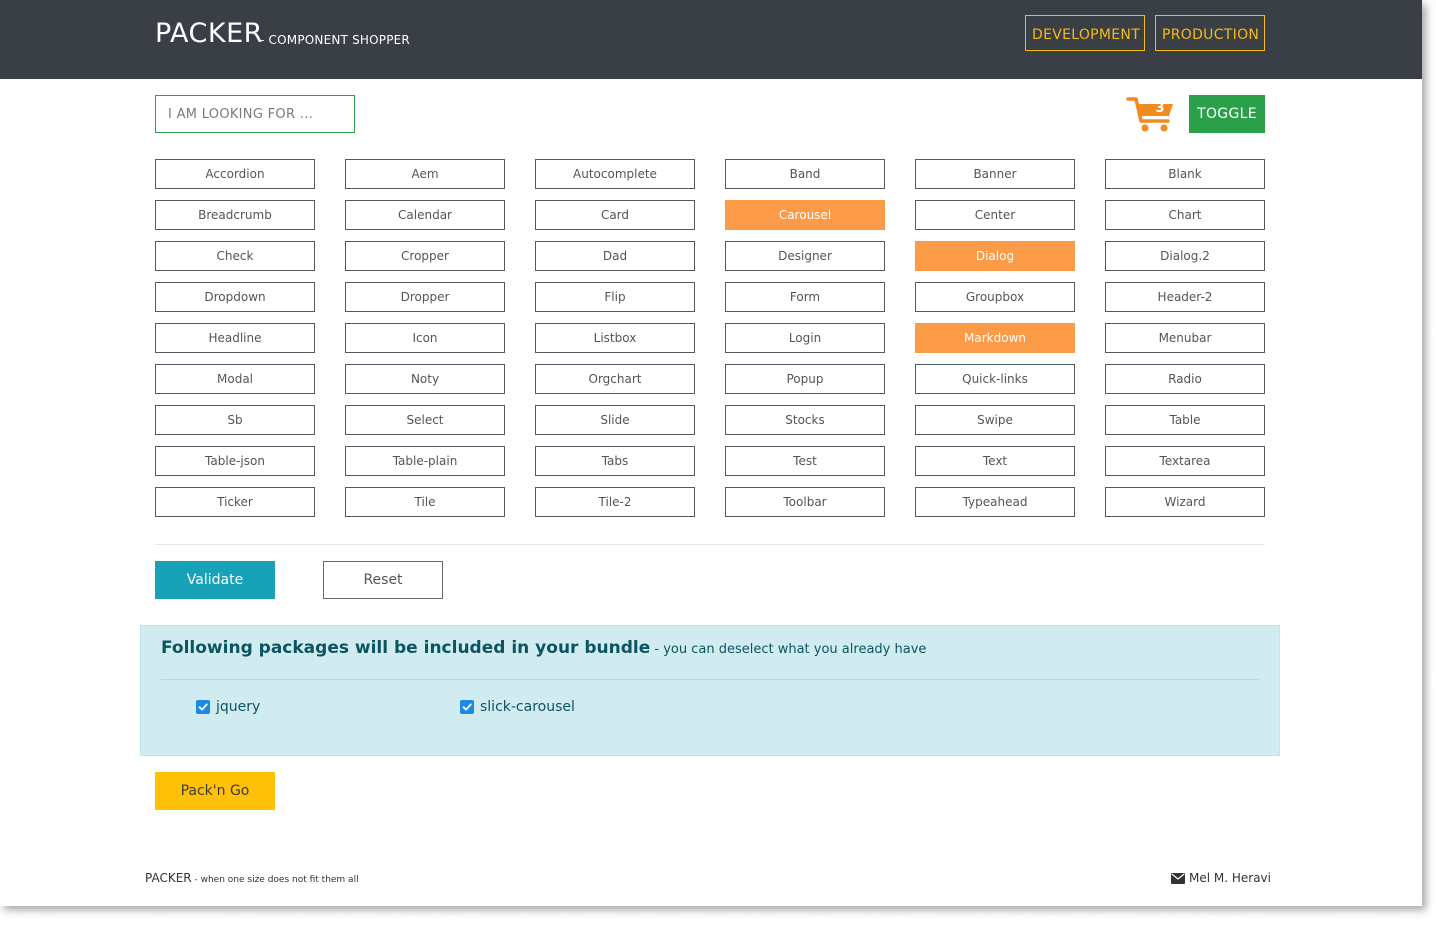 The width and height of the screenshot is (1436, 934). I want to click on search-input, so click(255, 114).